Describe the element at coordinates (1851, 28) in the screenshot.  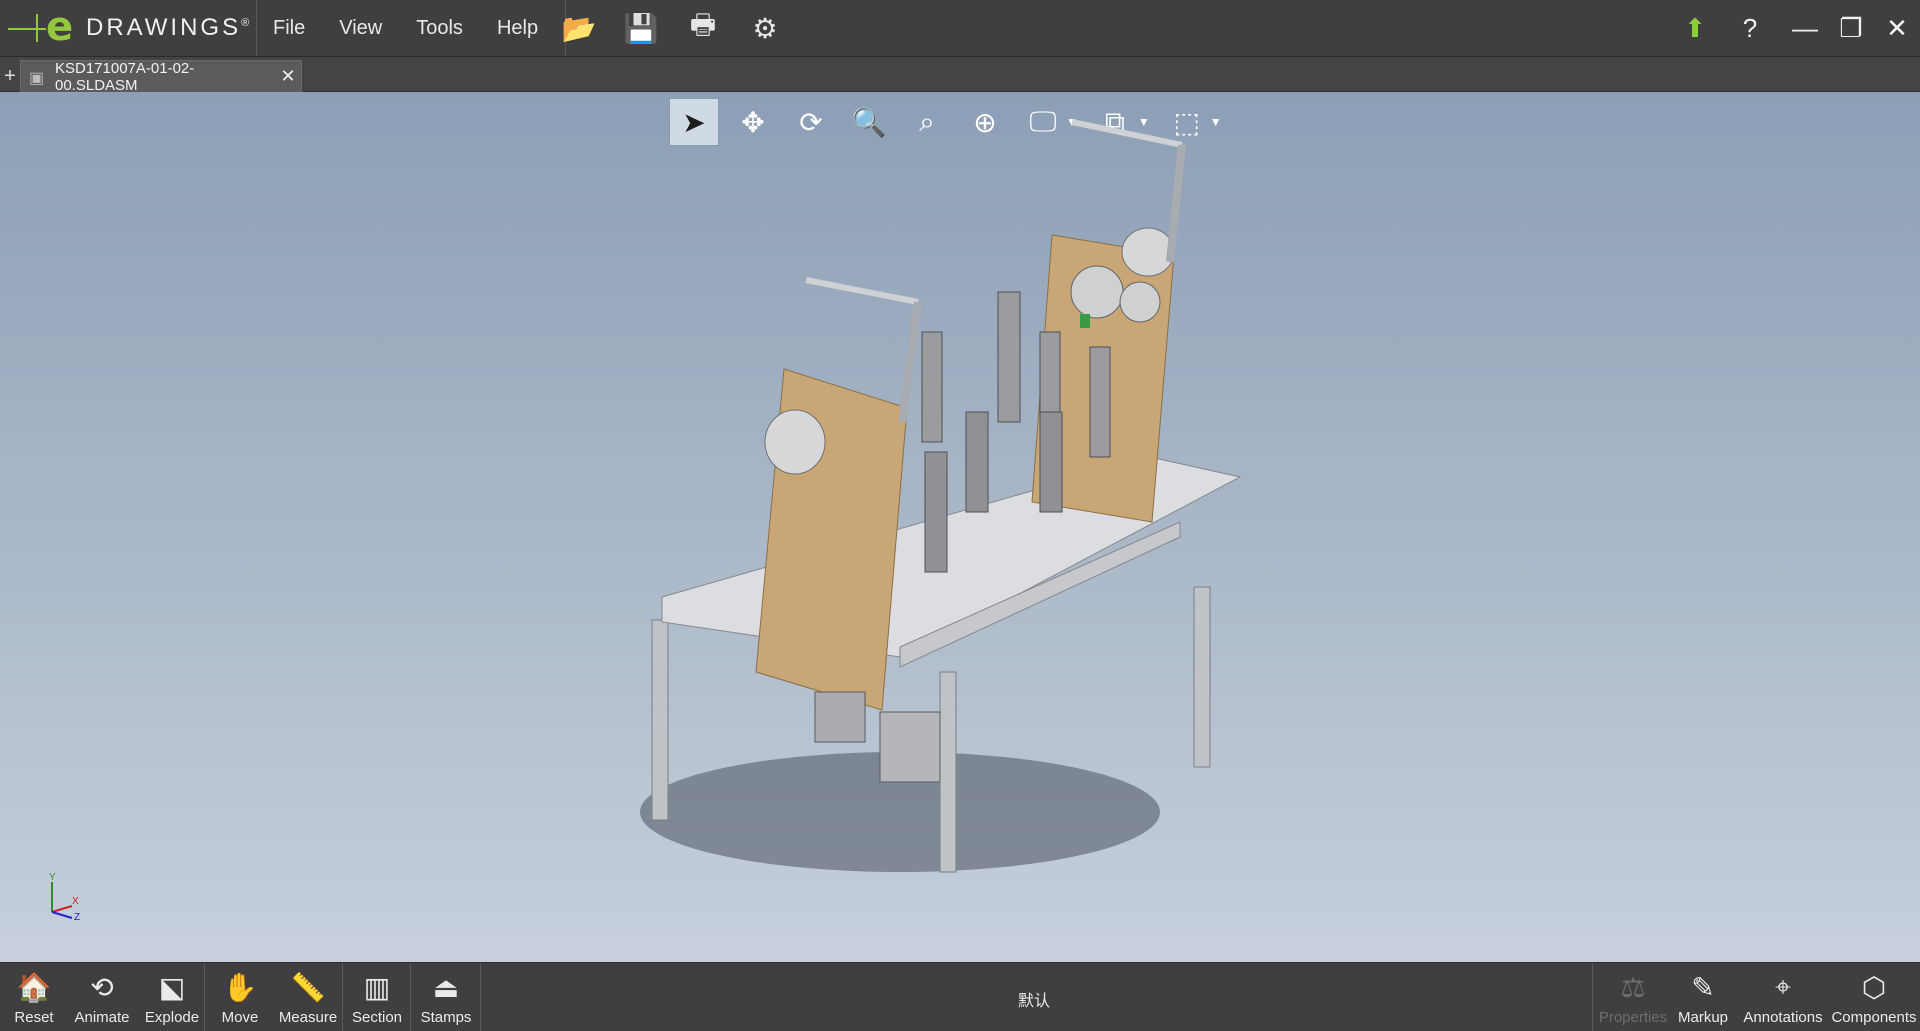
I see `restore-button: ❐` at that location.